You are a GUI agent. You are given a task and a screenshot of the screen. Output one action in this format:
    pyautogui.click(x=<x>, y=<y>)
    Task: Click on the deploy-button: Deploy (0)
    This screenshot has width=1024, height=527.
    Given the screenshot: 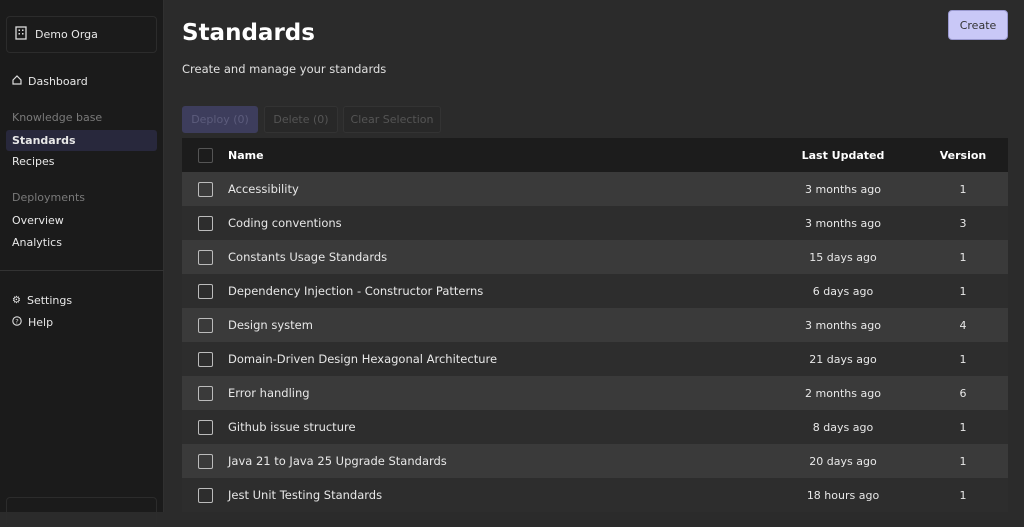 What is the action you would take?
    pyautogui.click(x=220, y=119)
    